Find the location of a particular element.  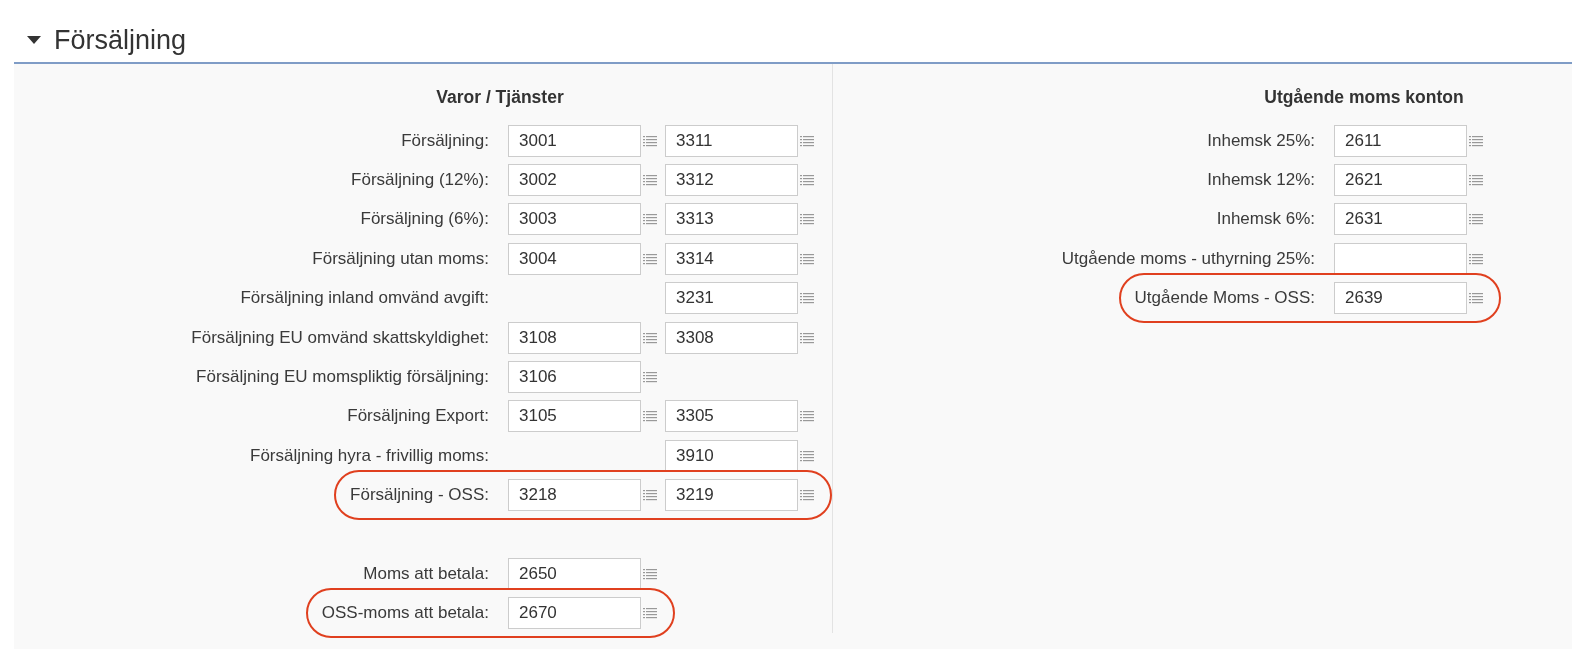

field-label: Försäljning inland omvänd avgift: is located at coordinates (364, 298).